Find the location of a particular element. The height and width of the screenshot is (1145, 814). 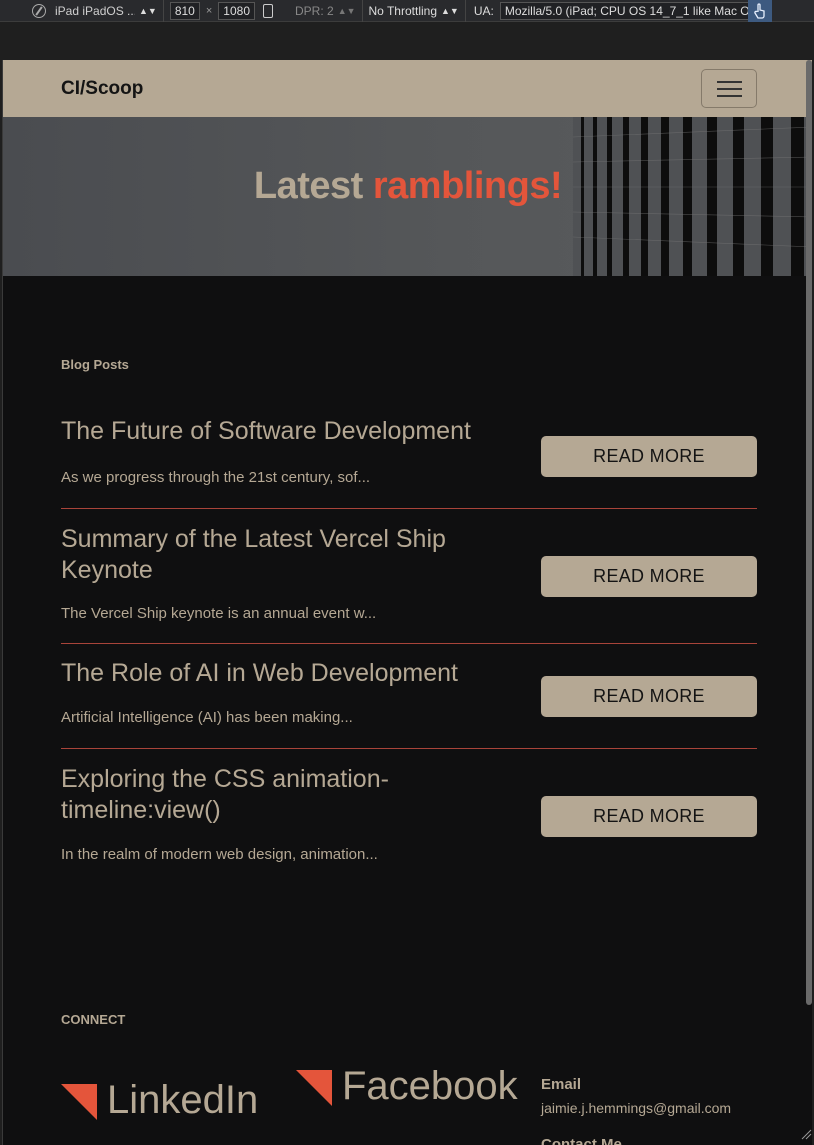

rotate-icon is located at coordinates (268, 10).